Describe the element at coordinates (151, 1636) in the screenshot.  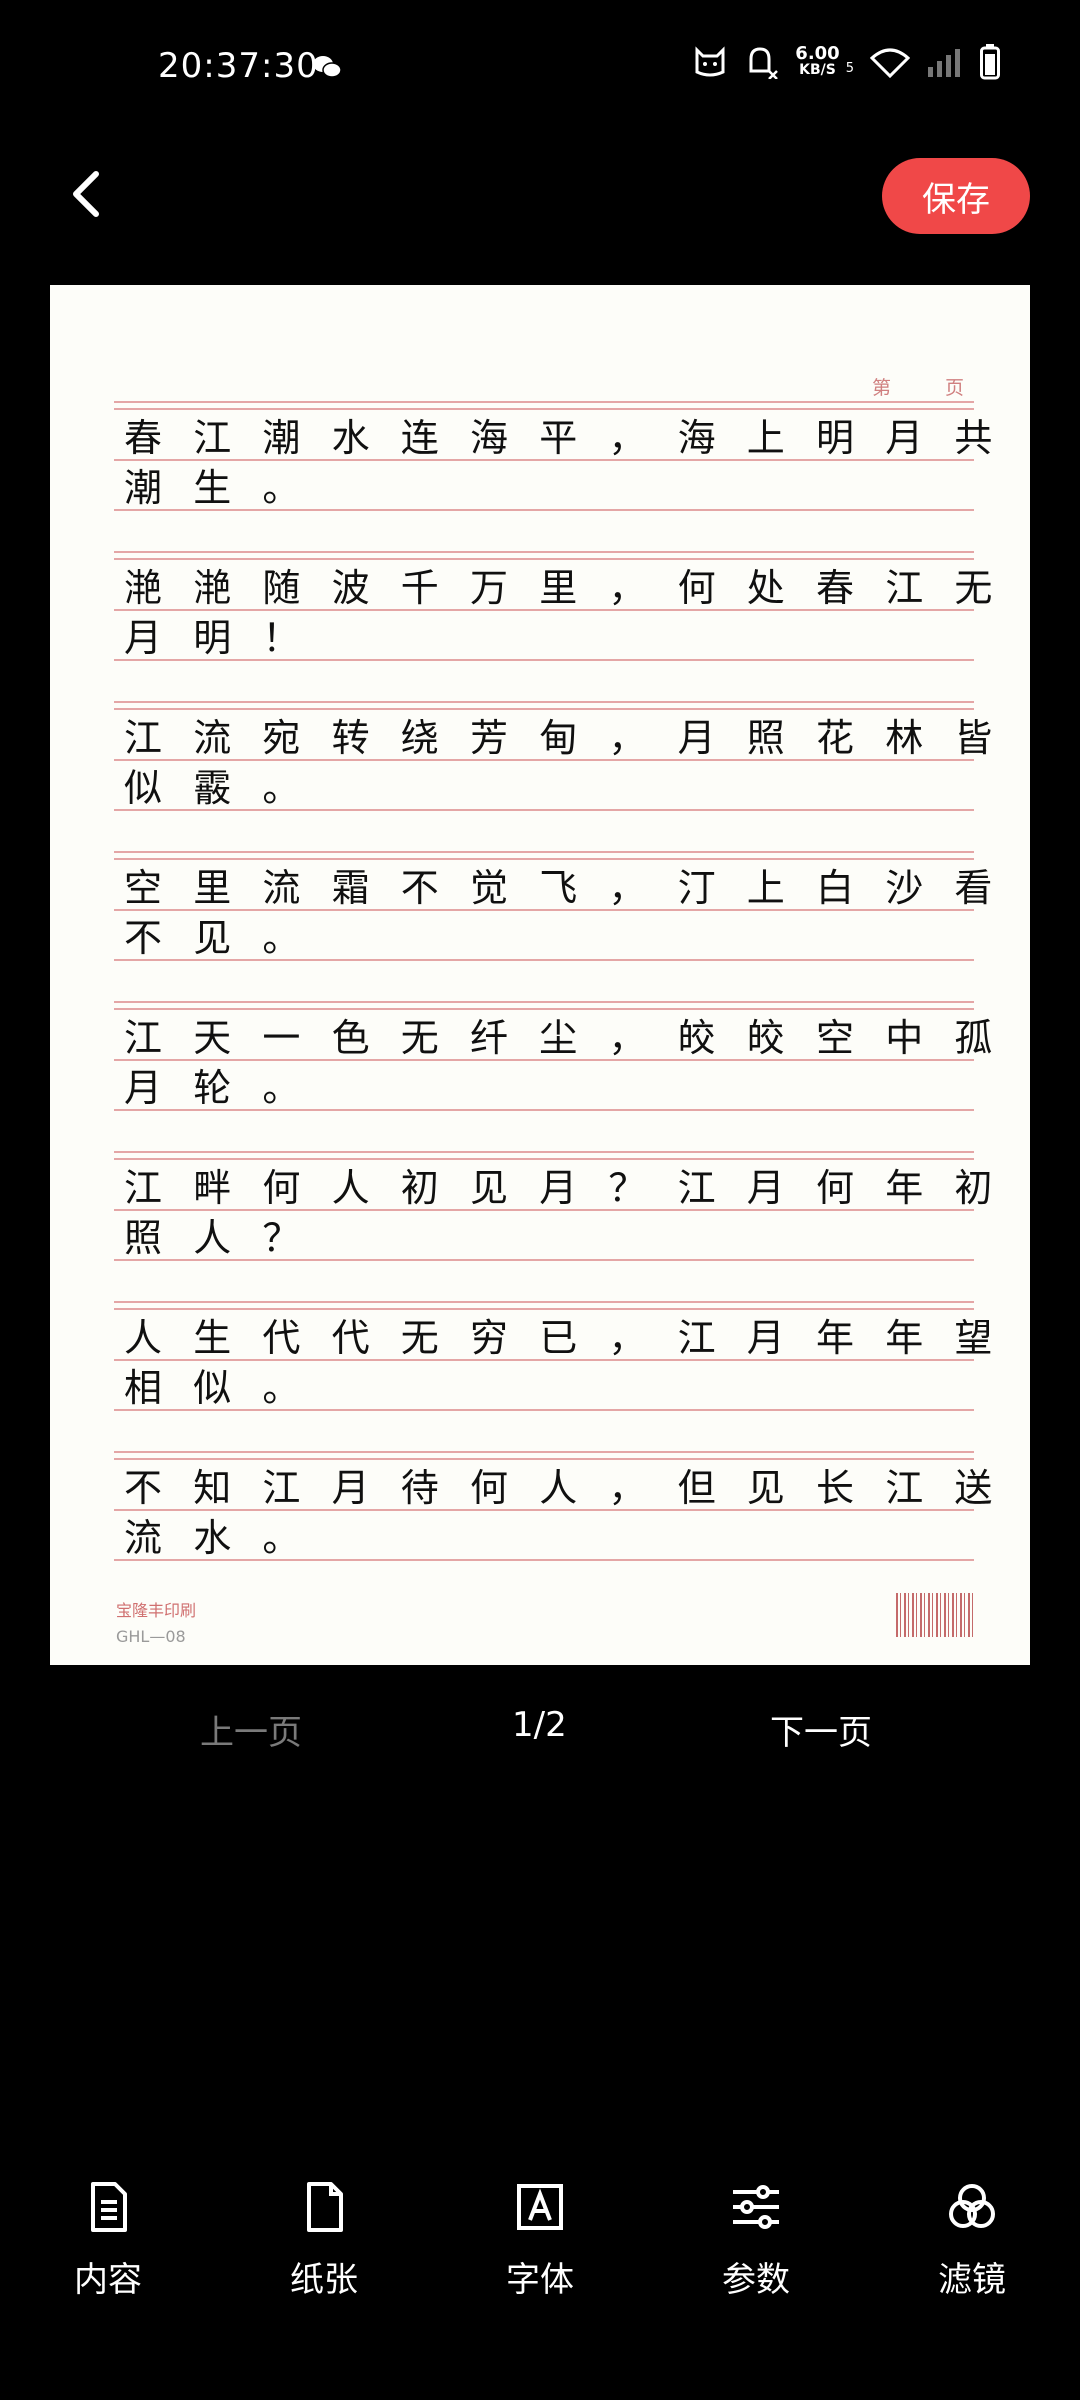
I see `product-code: GHL—08` at that location.